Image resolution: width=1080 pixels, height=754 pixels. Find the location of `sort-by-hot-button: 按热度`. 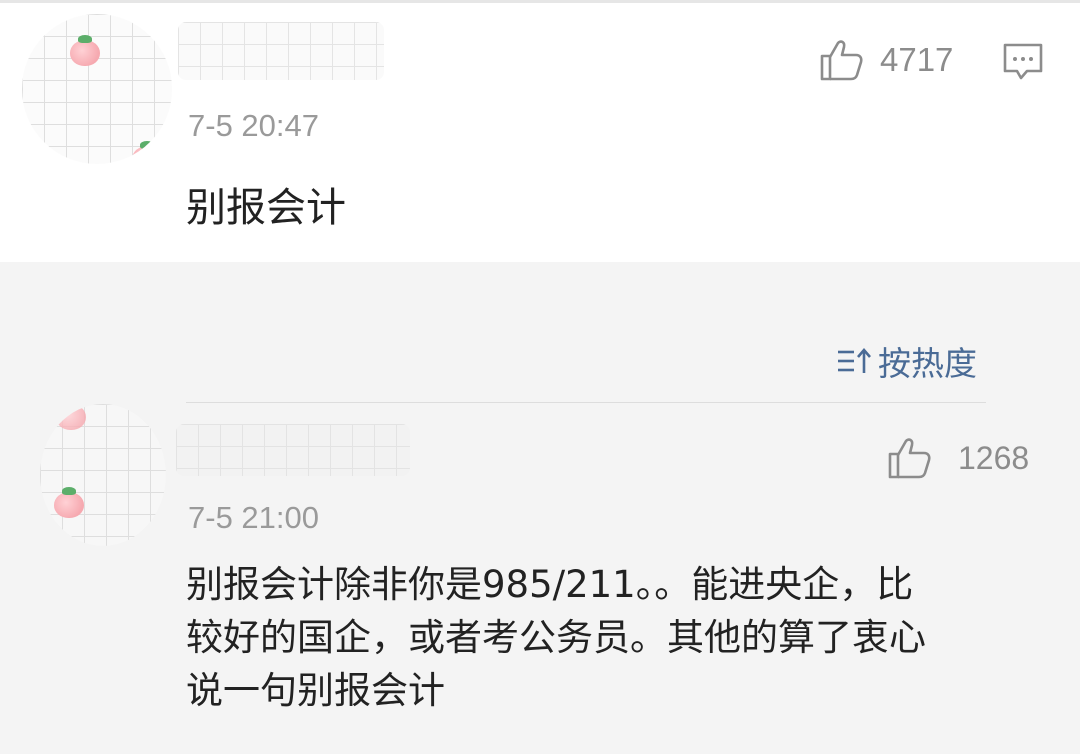

sort-by-hot-button: 按热度 is located at coordinates (906, 361).